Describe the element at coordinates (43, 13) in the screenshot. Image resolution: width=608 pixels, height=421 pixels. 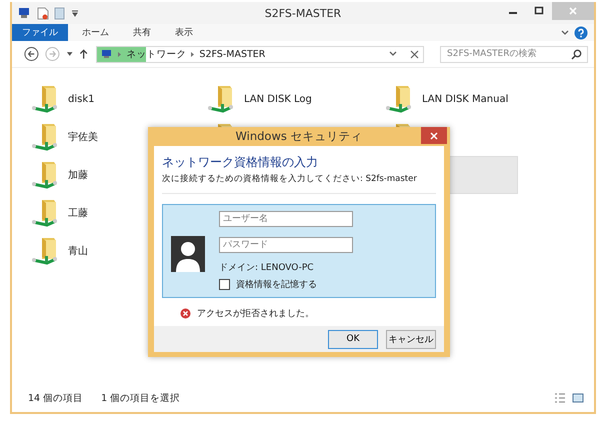
I see `document-icon` at that location.